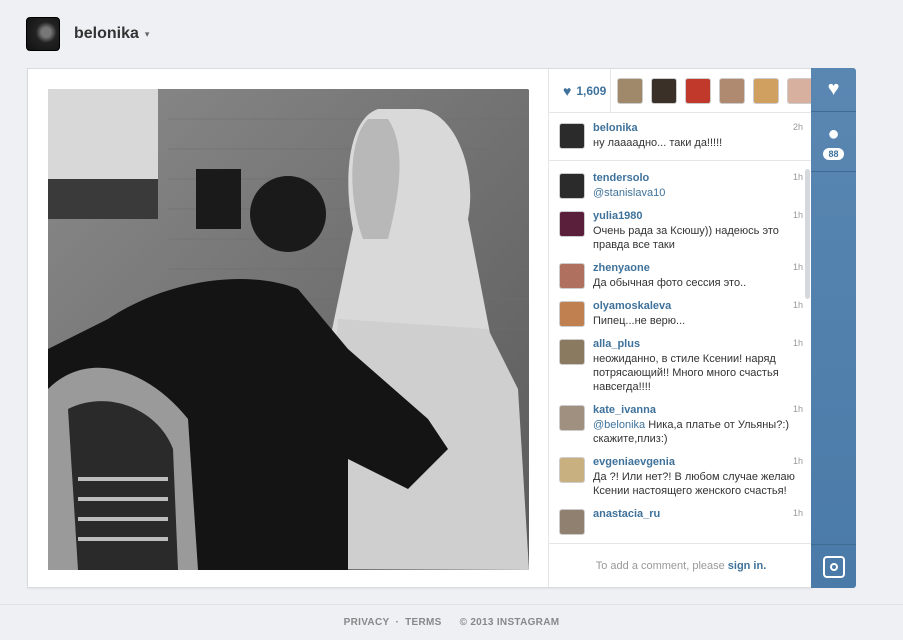  I want to click on like-button: ♥, so click(833, 90).